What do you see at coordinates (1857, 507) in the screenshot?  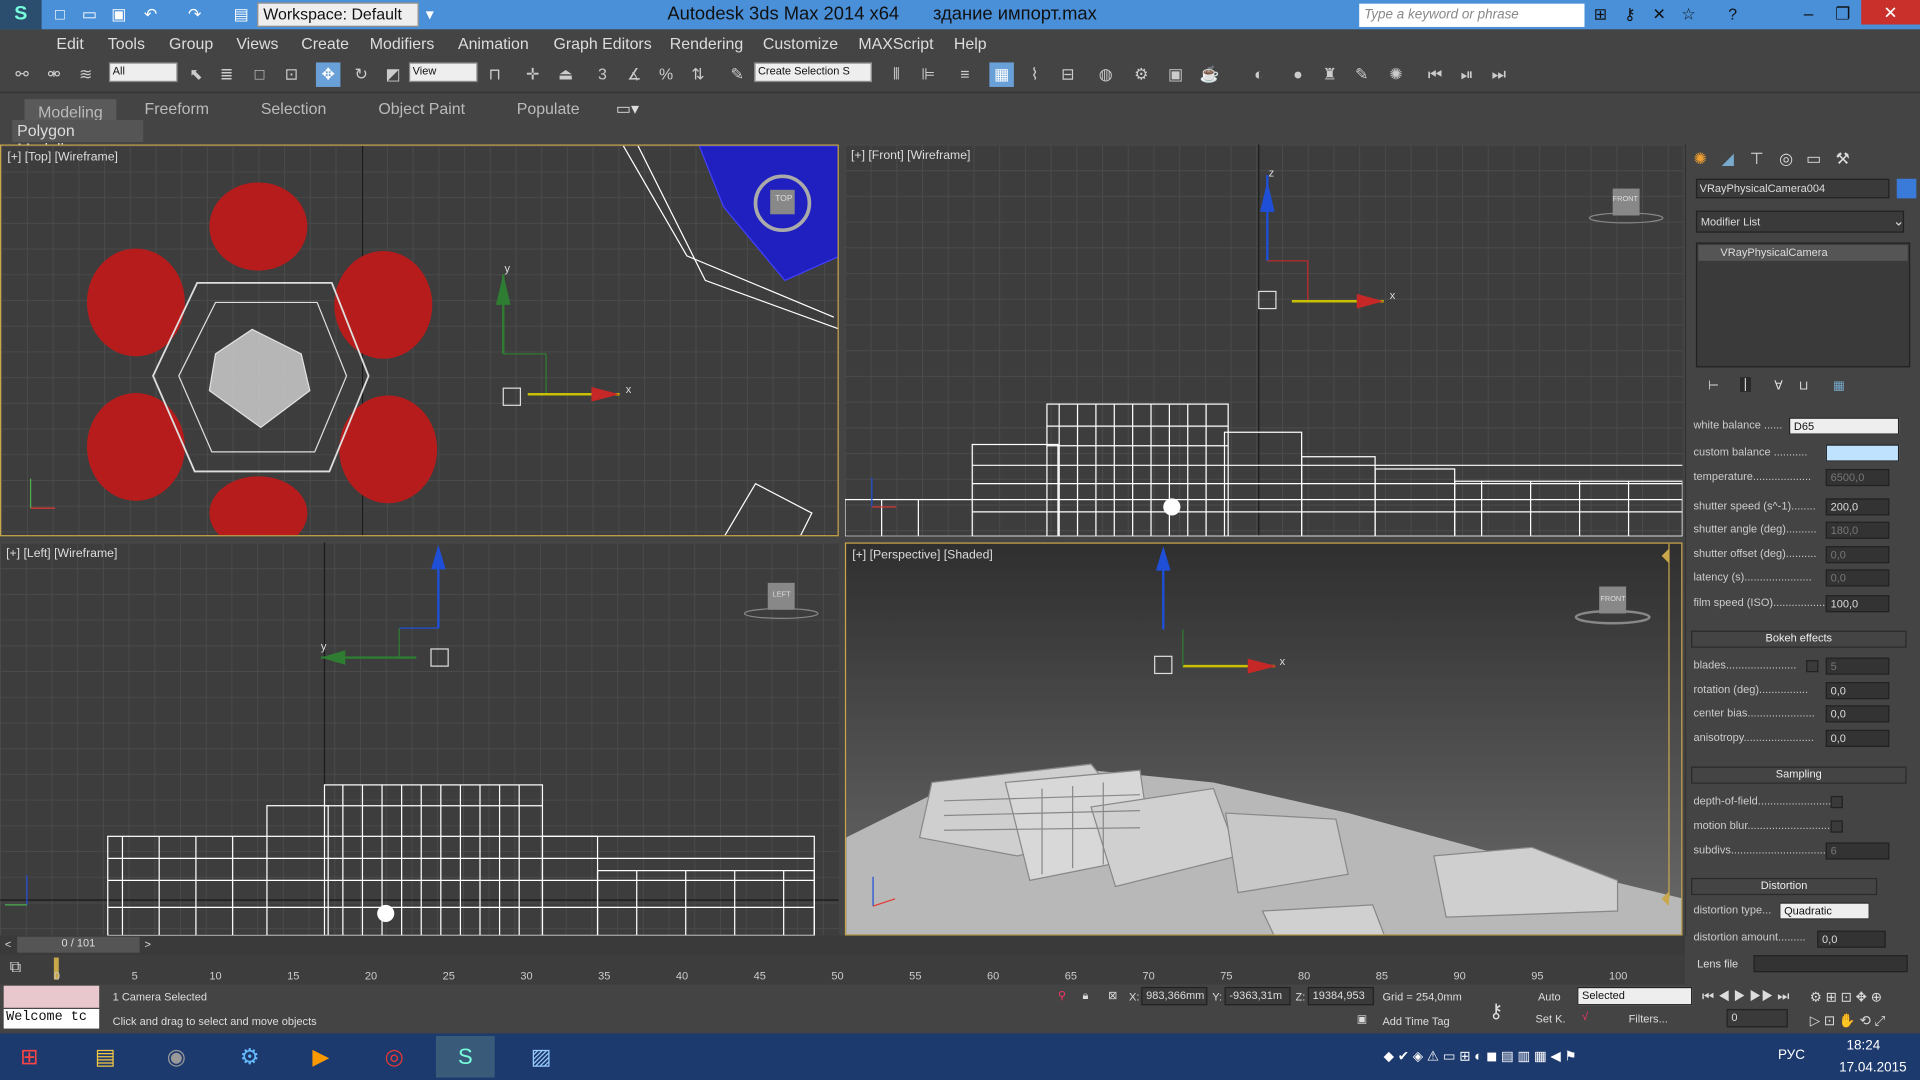 I see `shutter-speed-field: 200,0` at bounding box center [1857, 507].